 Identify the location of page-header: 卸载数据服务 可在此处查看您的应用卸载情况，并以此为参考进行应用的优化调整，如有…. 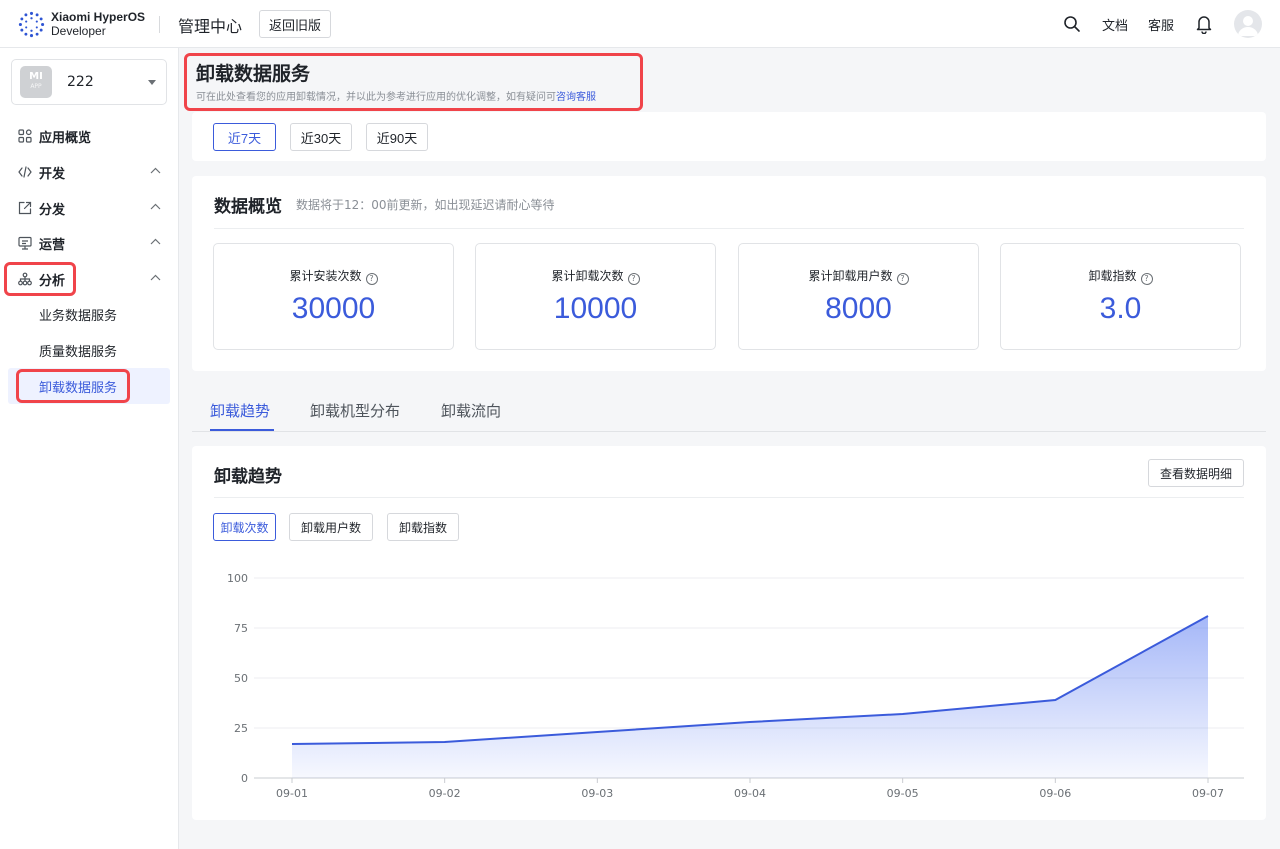
(413, 81).